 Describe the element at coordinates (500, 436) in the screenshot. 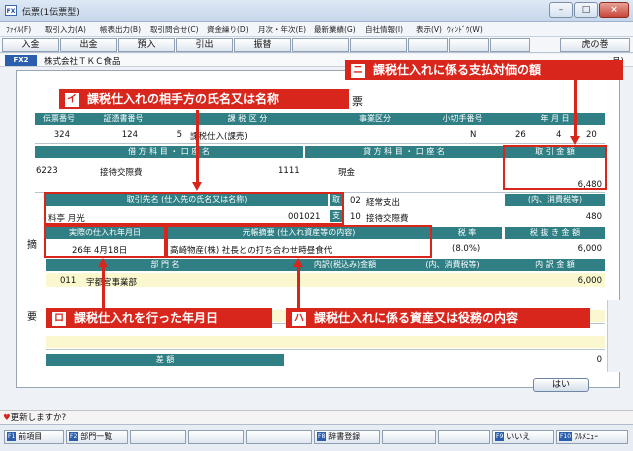

I see `f9-key: F9` at that location.